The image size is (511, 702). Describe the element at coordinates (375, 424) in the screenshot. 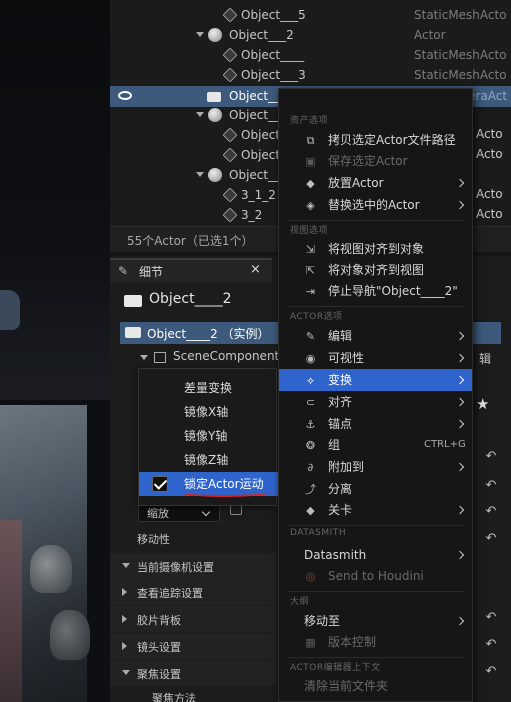

I see `menu-item-pivot: ⚓ 锚点` at that location.